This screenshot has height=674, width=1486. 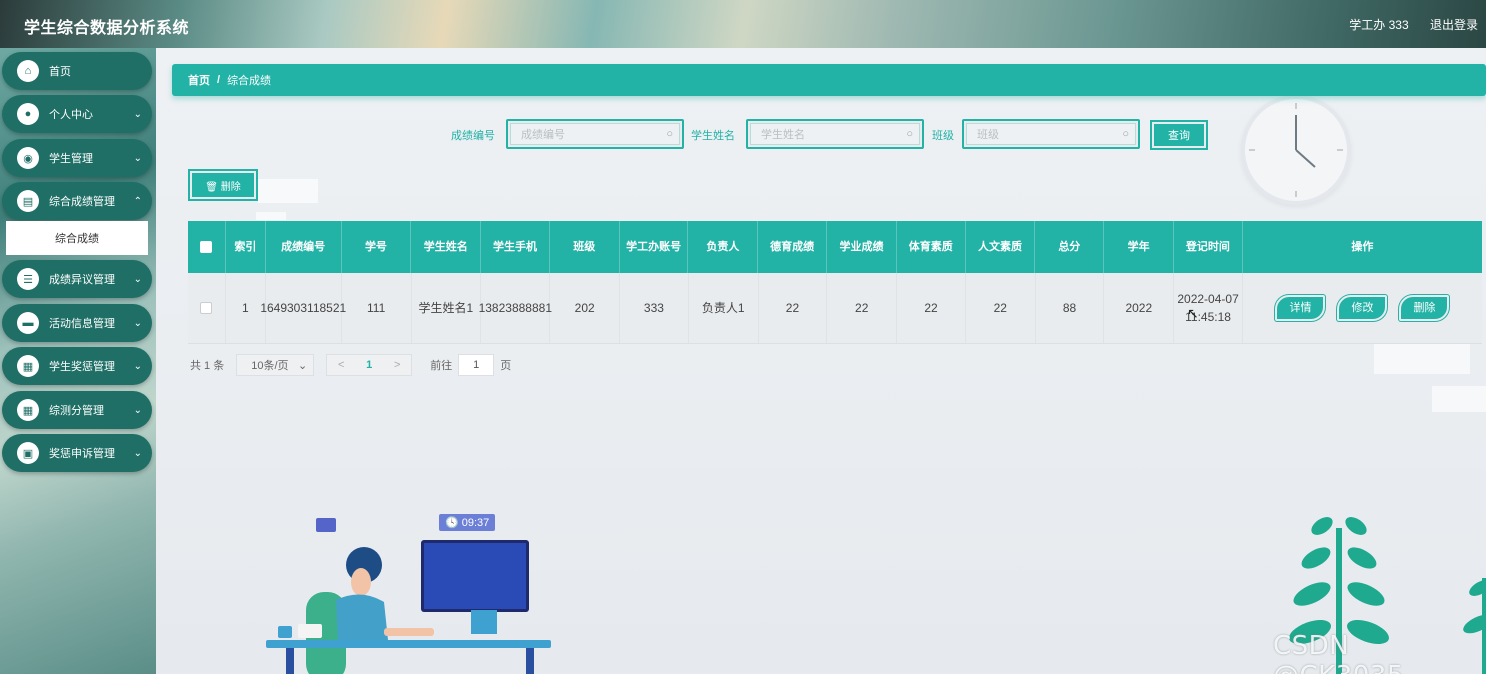 What do you see at coordinates (1208, 247) in the screenshot?
I see `column-header: 登记时间` at bounding box center [1208, 247].